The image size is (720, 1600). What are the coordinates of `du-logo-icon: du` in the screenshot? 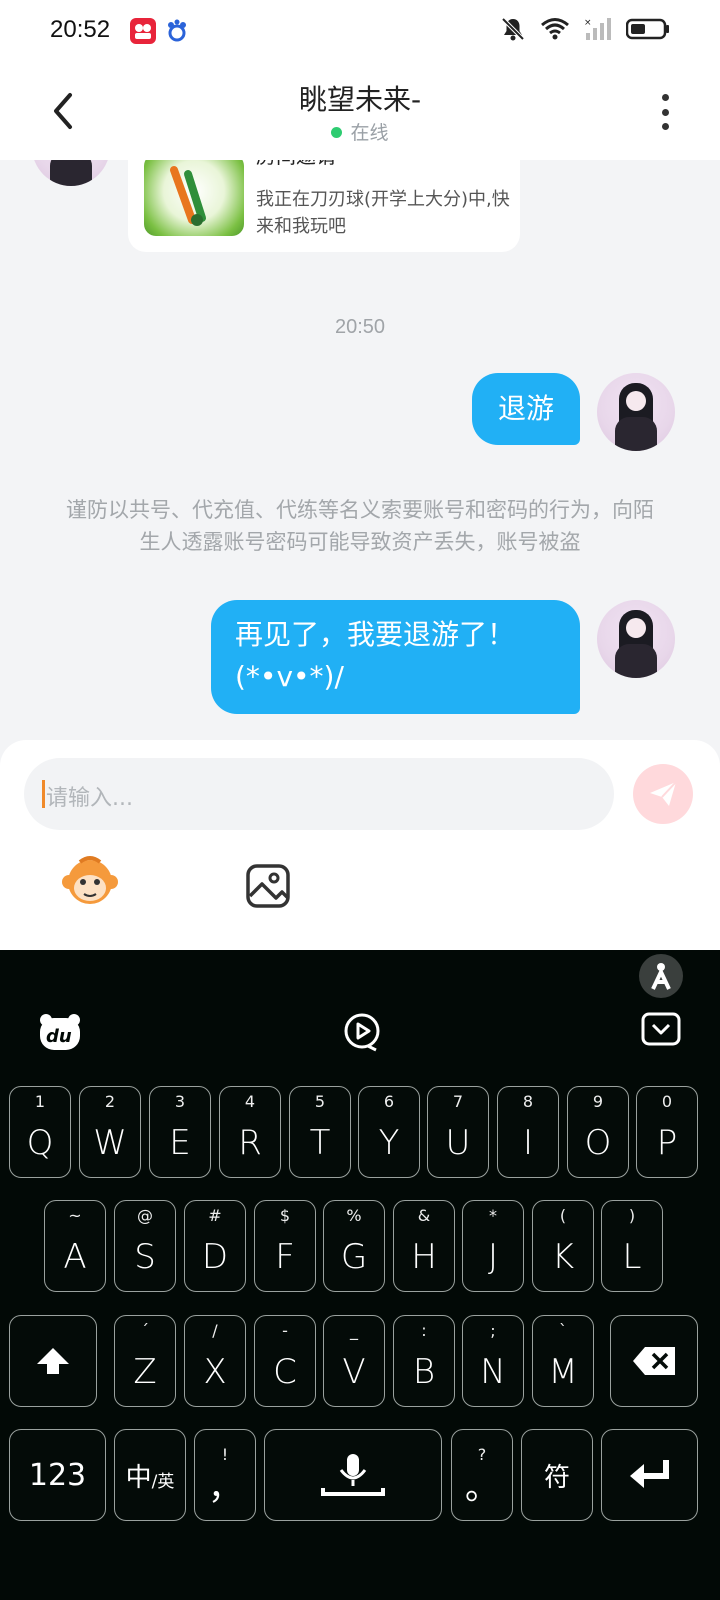 It's located at (60, 1032).